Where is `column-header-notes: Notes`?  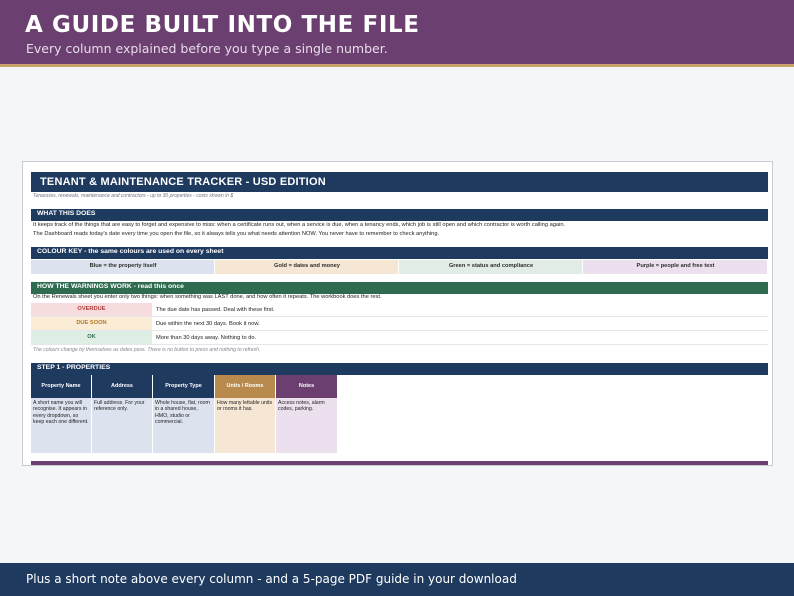
column-header-notes: Notes is located at coordinates (307, 386).